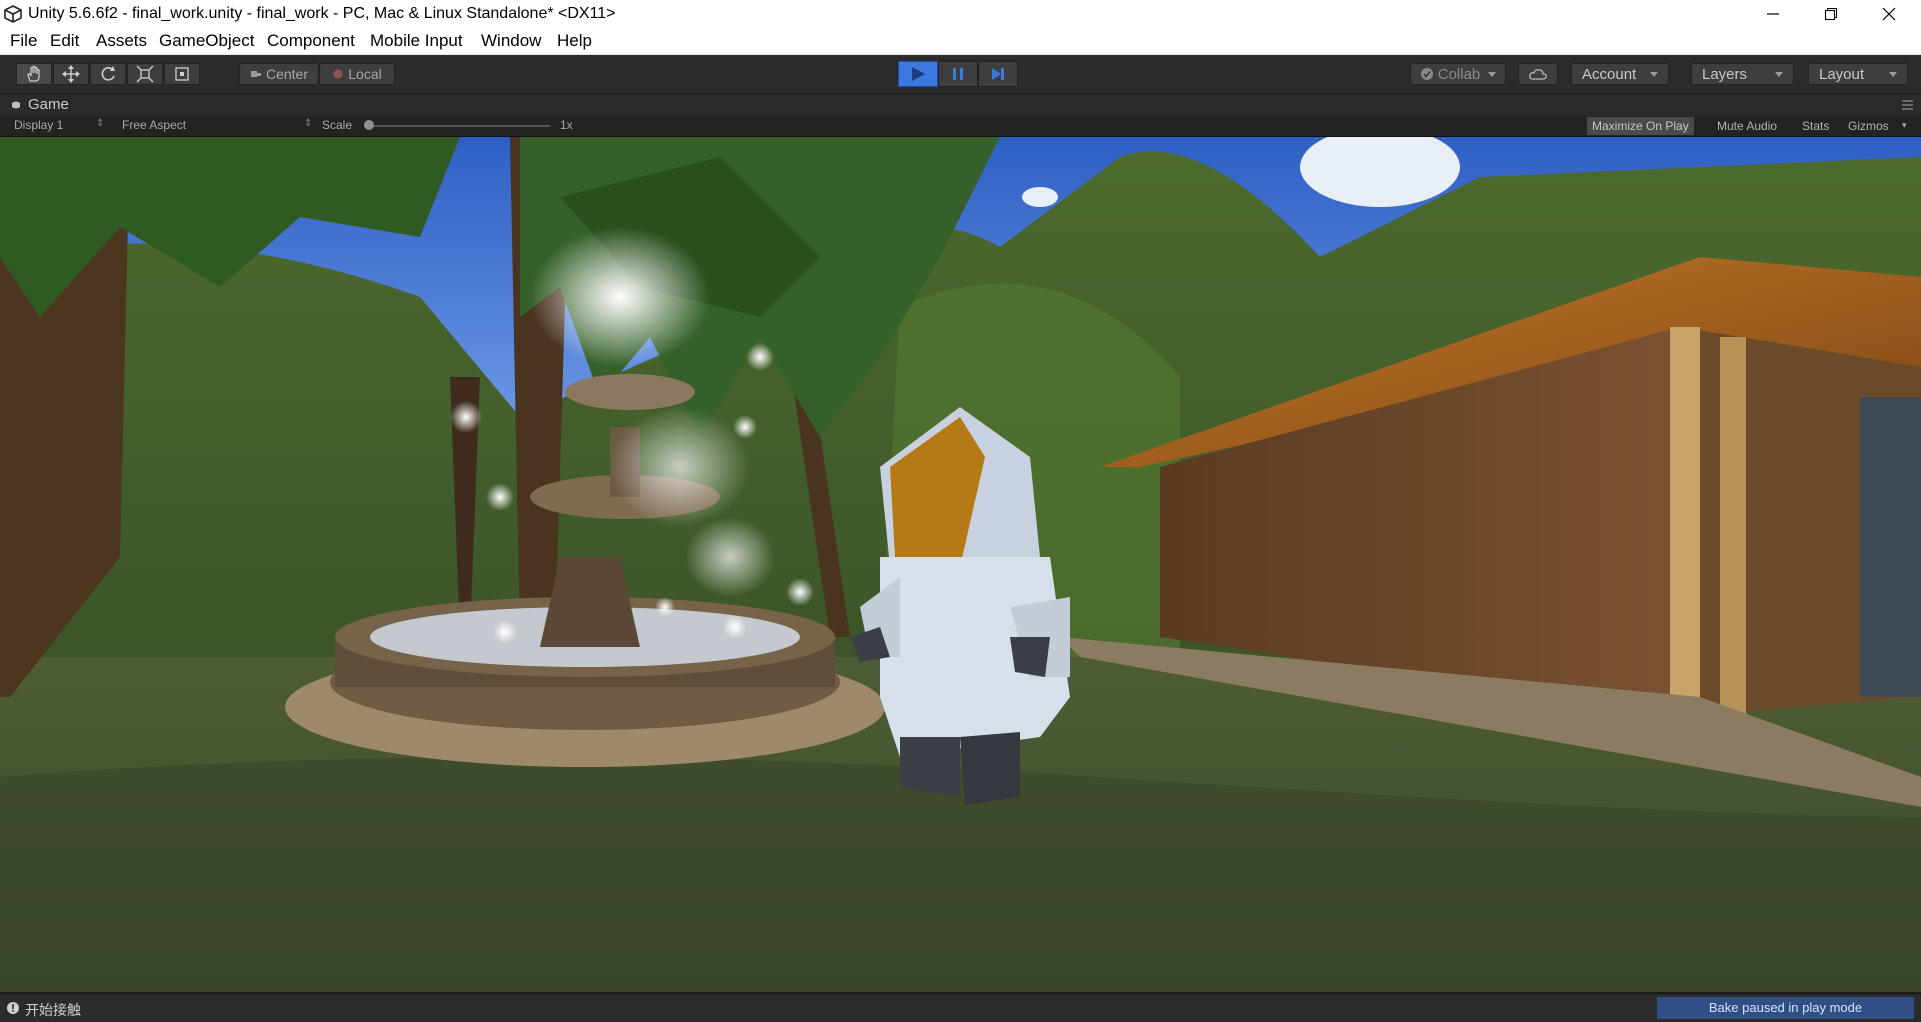  Describe the element at coordinates (311, 41) in the screenshot. I see `menu-component: Component` at that location.